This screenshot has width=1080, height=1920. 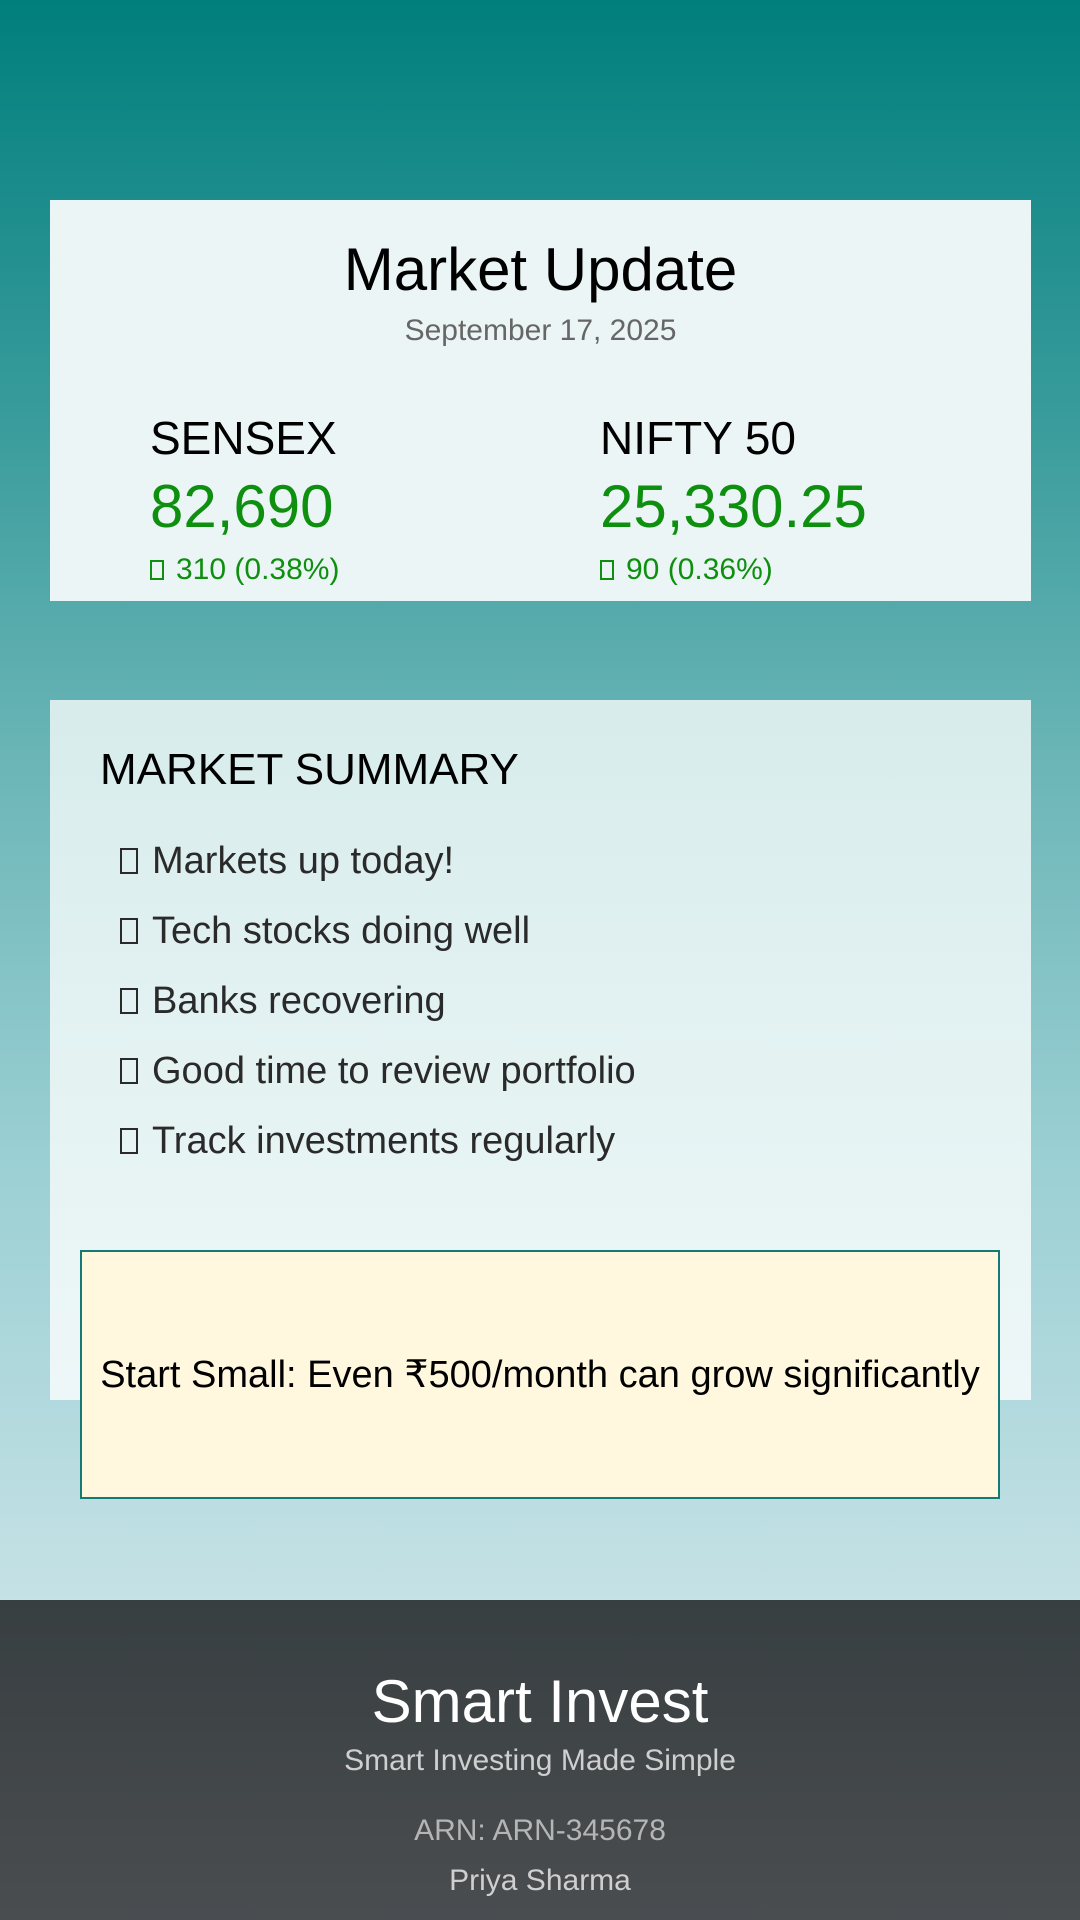 I want to click on advisor-name: Priya Sharma, so click(x=540, y=1880).